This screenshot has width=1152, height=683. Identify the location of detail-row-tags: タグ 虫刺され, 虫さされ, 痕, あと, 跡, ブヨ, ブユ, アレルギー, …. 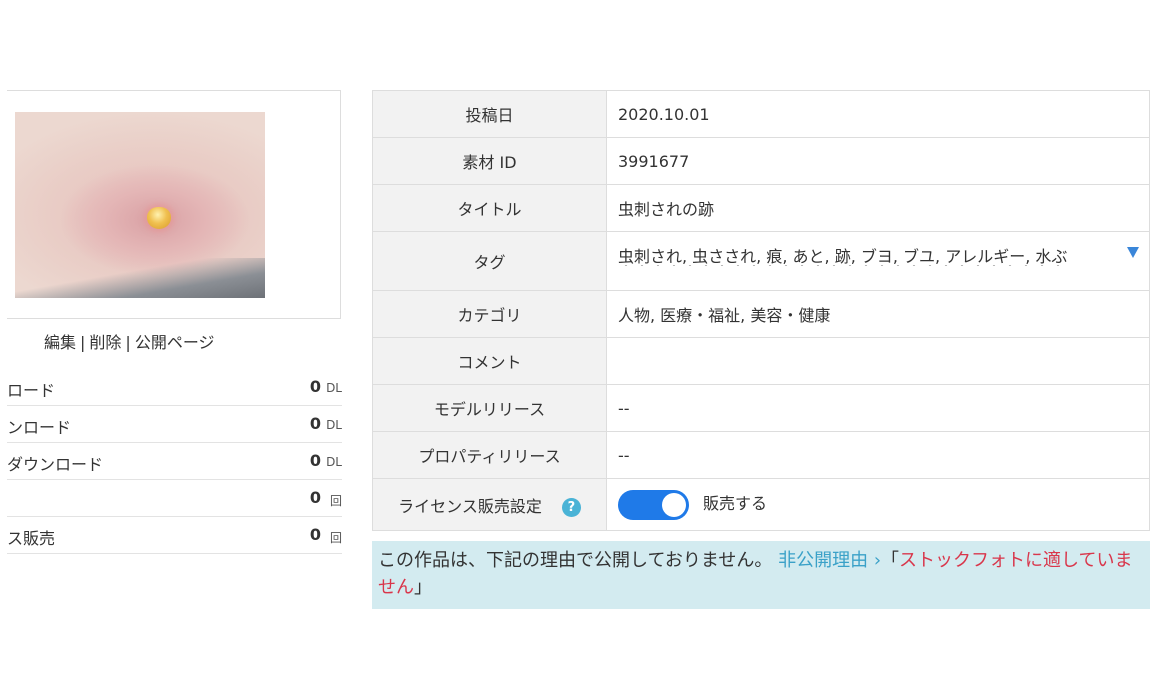
(761, 261).